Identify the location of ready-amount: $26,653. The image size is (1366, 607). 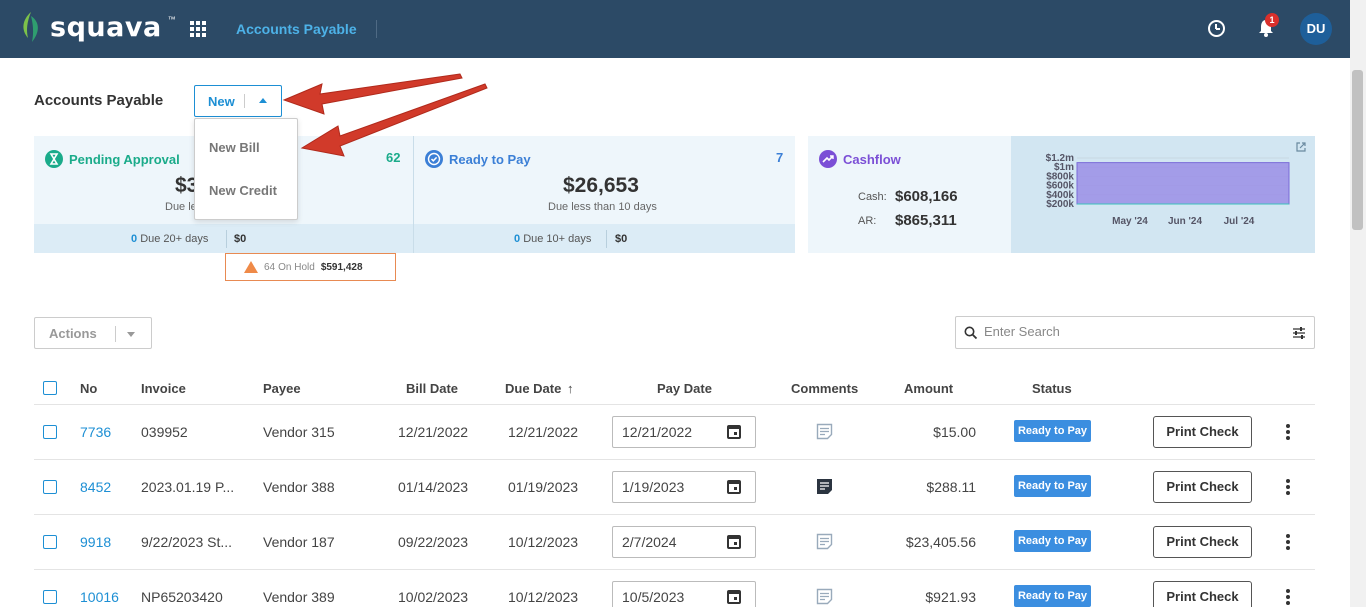
(601, 185).